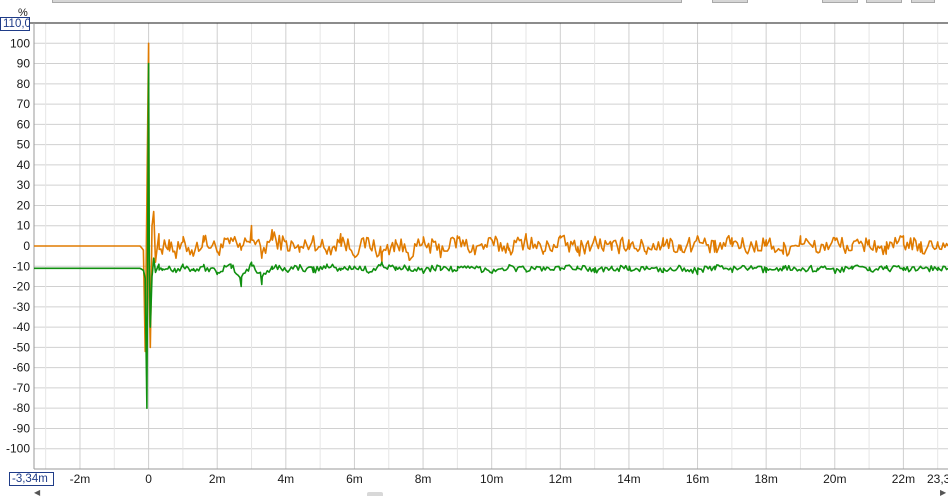  What do you see at coordinates (22, 428) in the screenshot?
I see `y-tick-label: -90` at bounding box center [22, 428].